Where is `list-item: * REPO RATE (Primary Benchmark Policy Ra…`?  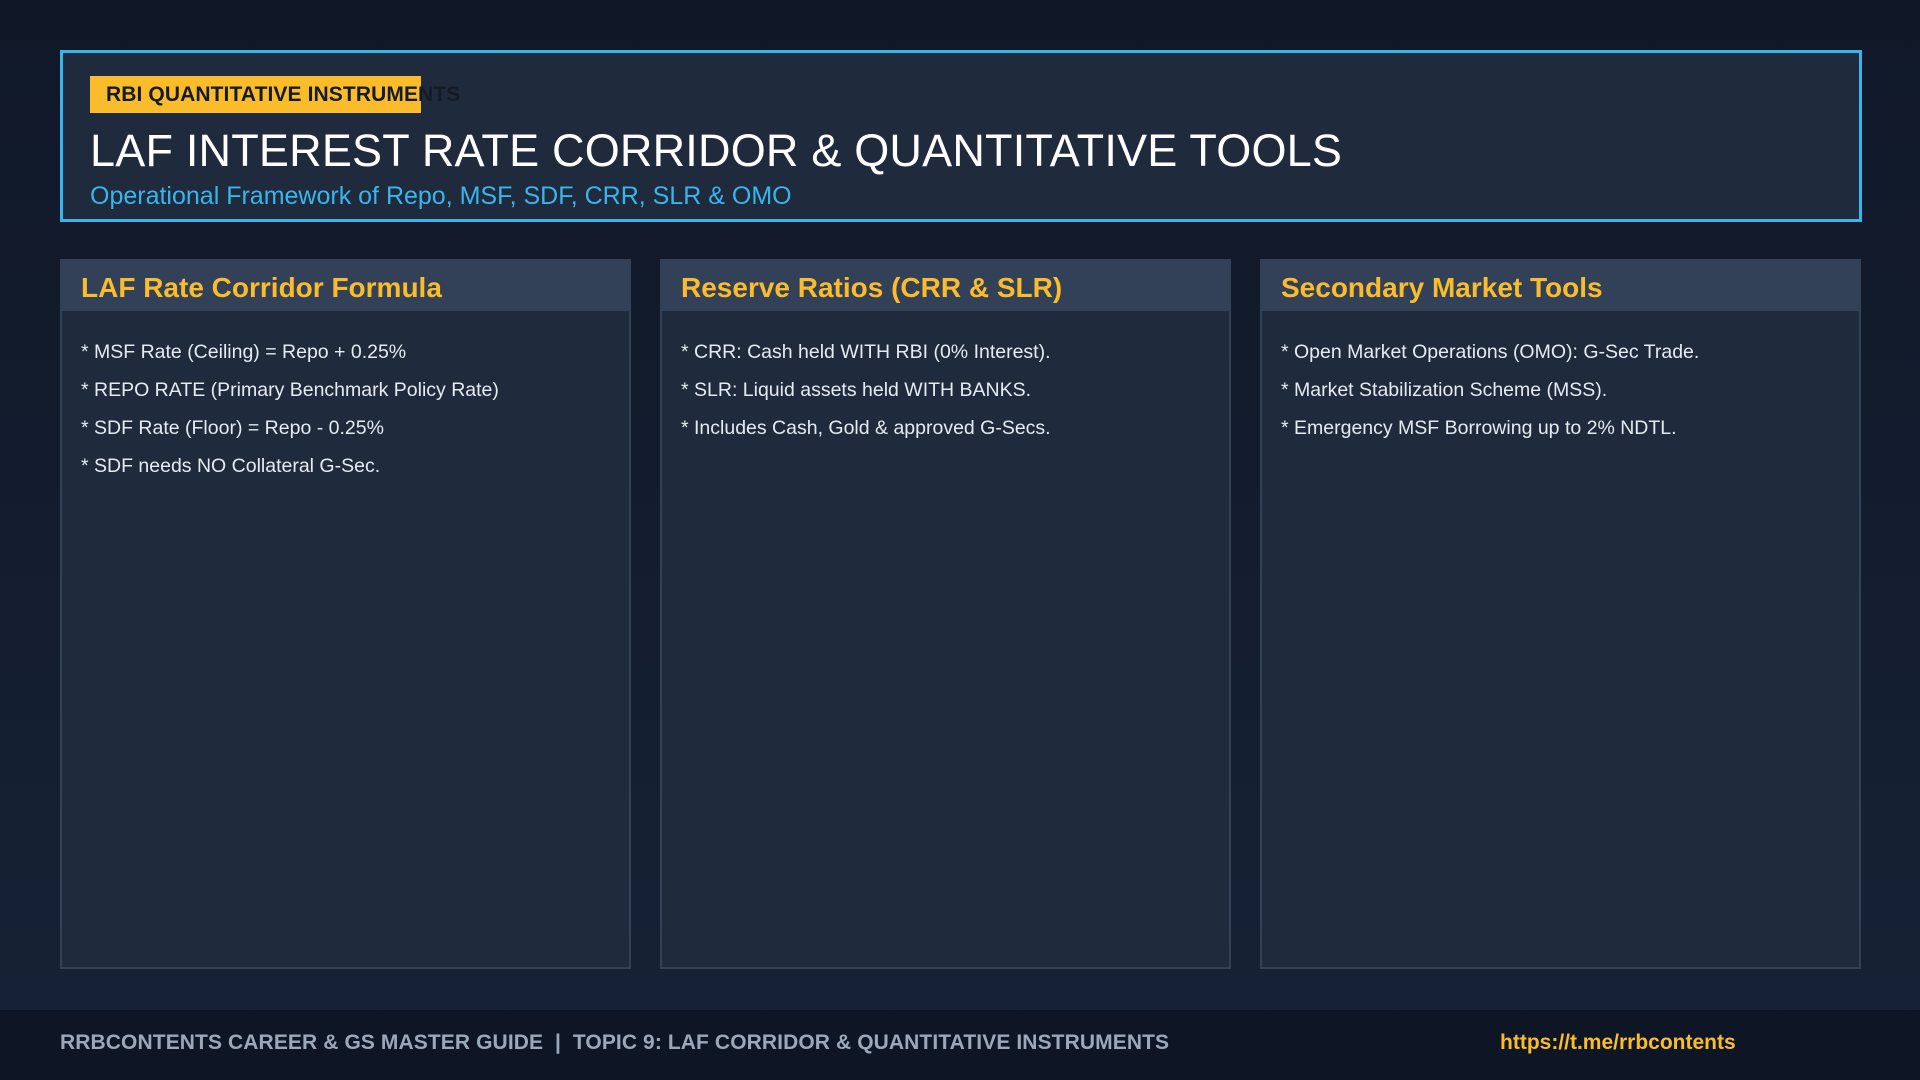
list-item: * REPO RATE (Primary Benchmark Policy Ra… is located at coordinates (290, 390).